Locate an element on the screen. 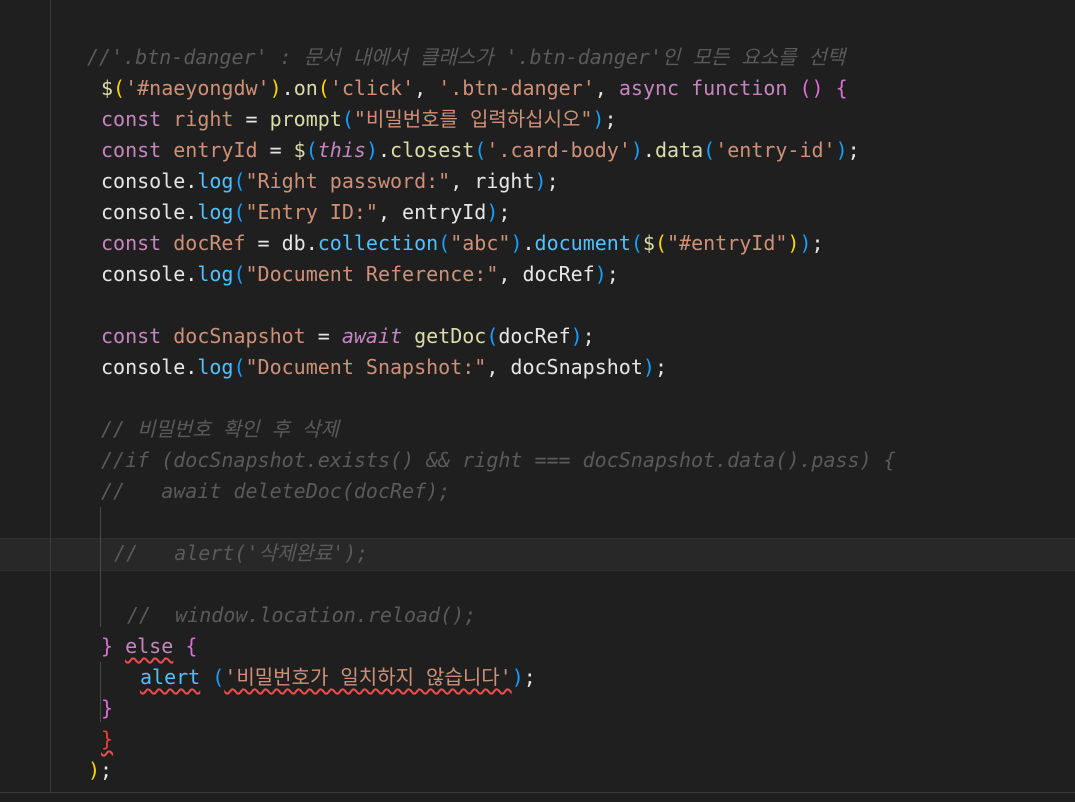 This screenshot has height=802, width=1075. code-line: console.log("Right password:", right); is located at coordinates (330, 181).